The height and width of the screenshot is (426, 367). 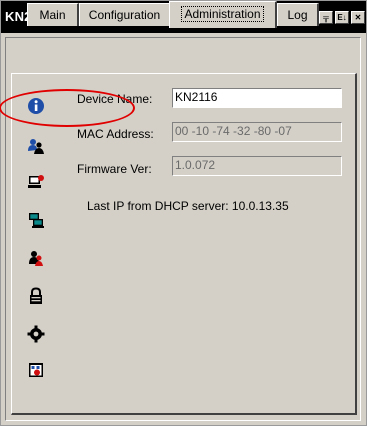 What do you see at coordinates (36, 182) in the screenshot?
I see `computer-security-icon` at bounding box center [36, 182].